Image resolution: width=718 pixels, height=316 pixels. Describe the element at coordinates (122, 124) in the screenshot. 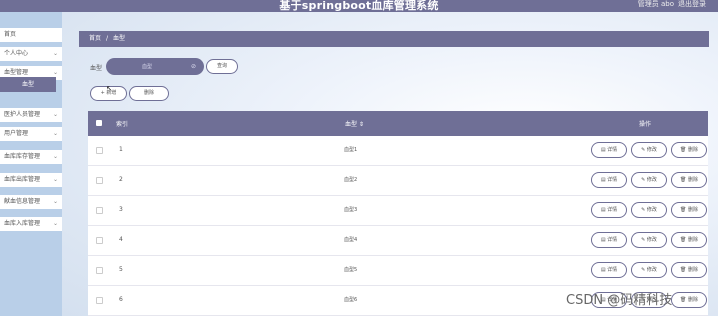

I see `header-index: 索引` at that location.